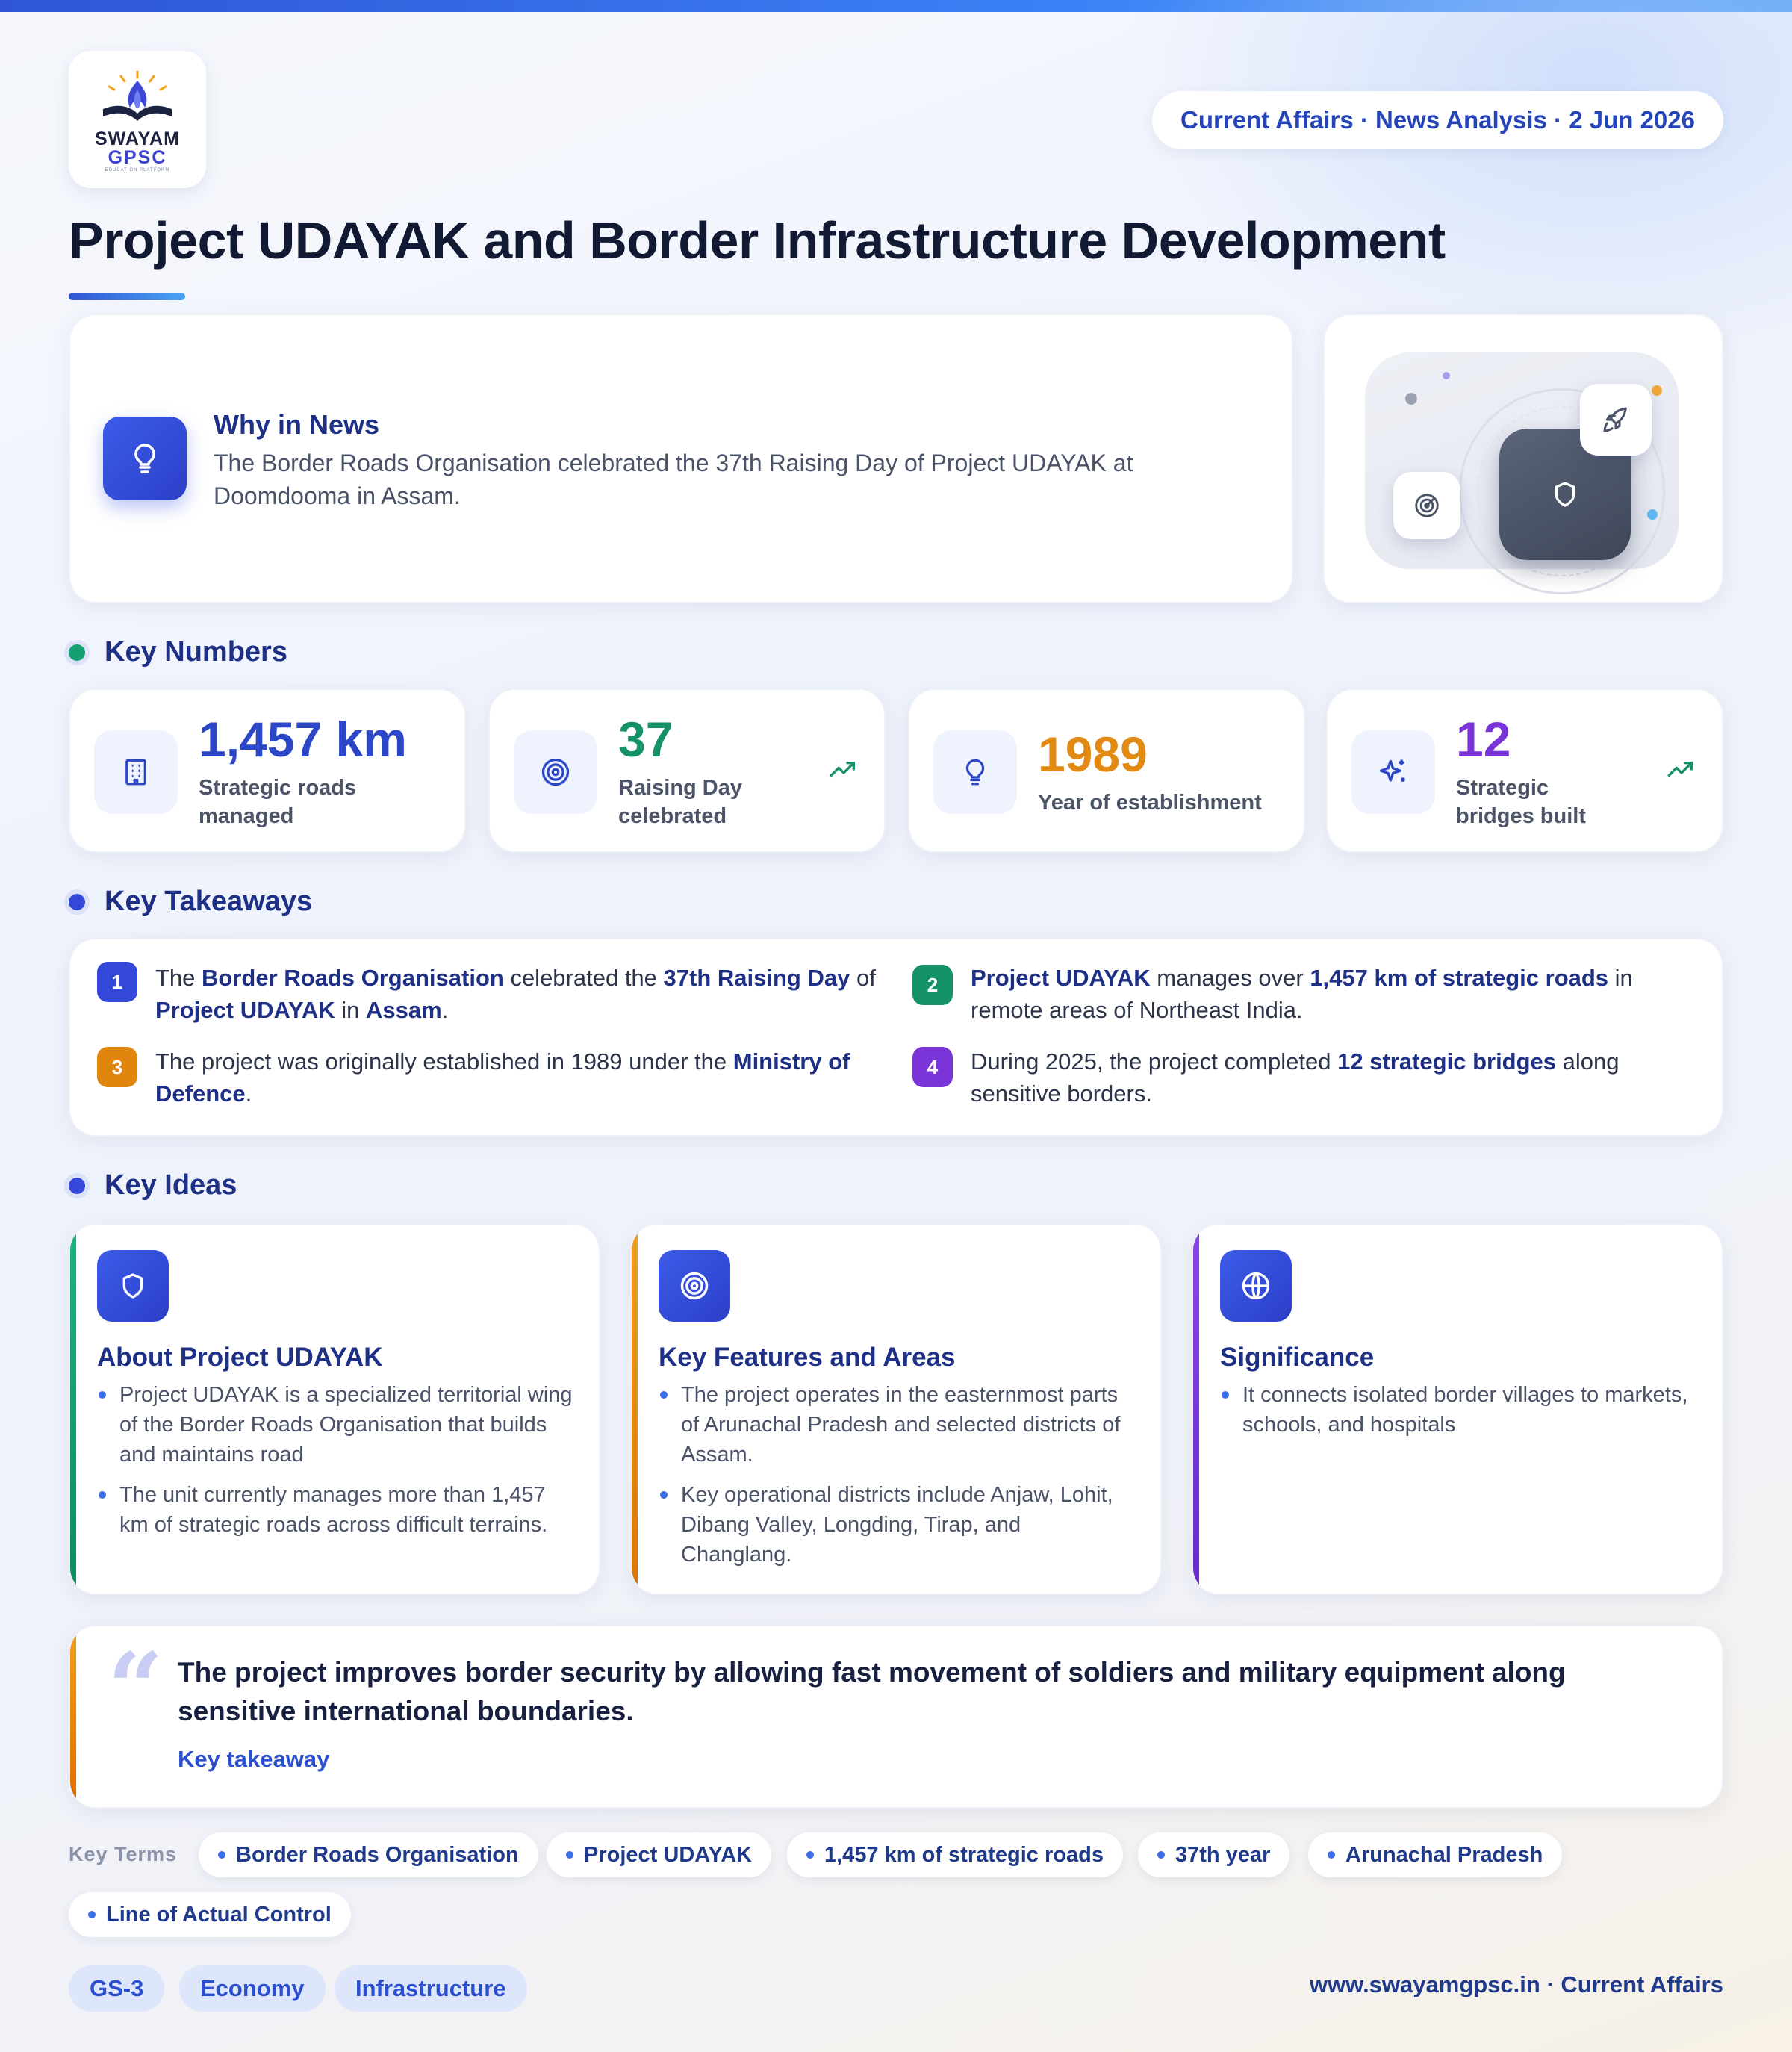  What do you see at coordinates (133, 1286) in the screenshot?
I see `shield-icon` at bounding box center [133, 1286].